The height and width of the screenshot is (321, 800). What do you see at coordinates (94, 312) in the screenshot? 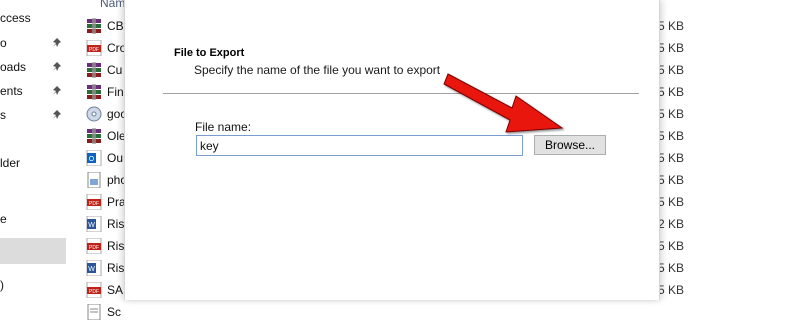
I see `text-file-icon` at bounding box center [94, 312].